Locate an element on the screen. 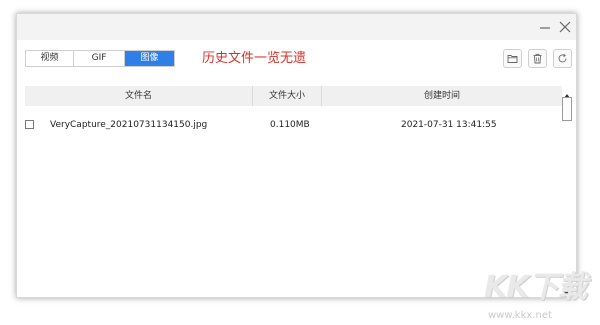 Image resolution: width=600 pixels, height=325 pixels. trash-icon is located at coordinates (537, 58).